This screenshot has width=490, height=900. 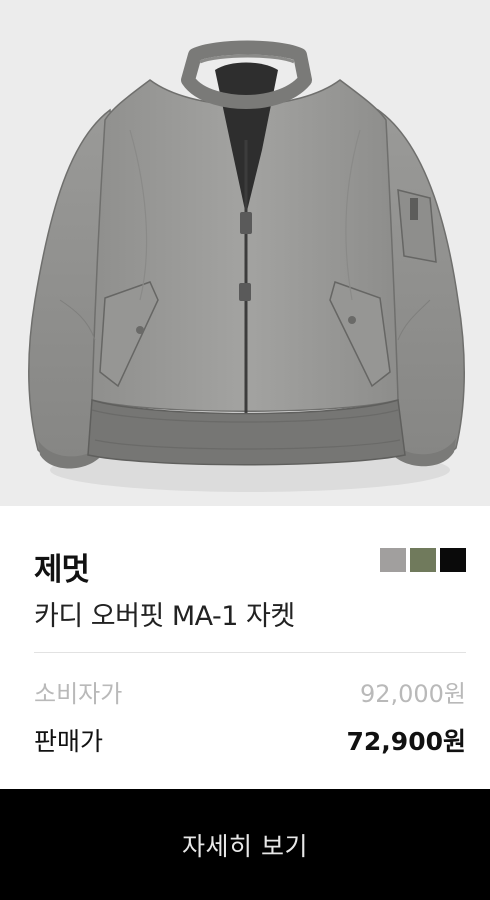 I want to click on sale-price: 72,900원, so click(x=406, y=741).